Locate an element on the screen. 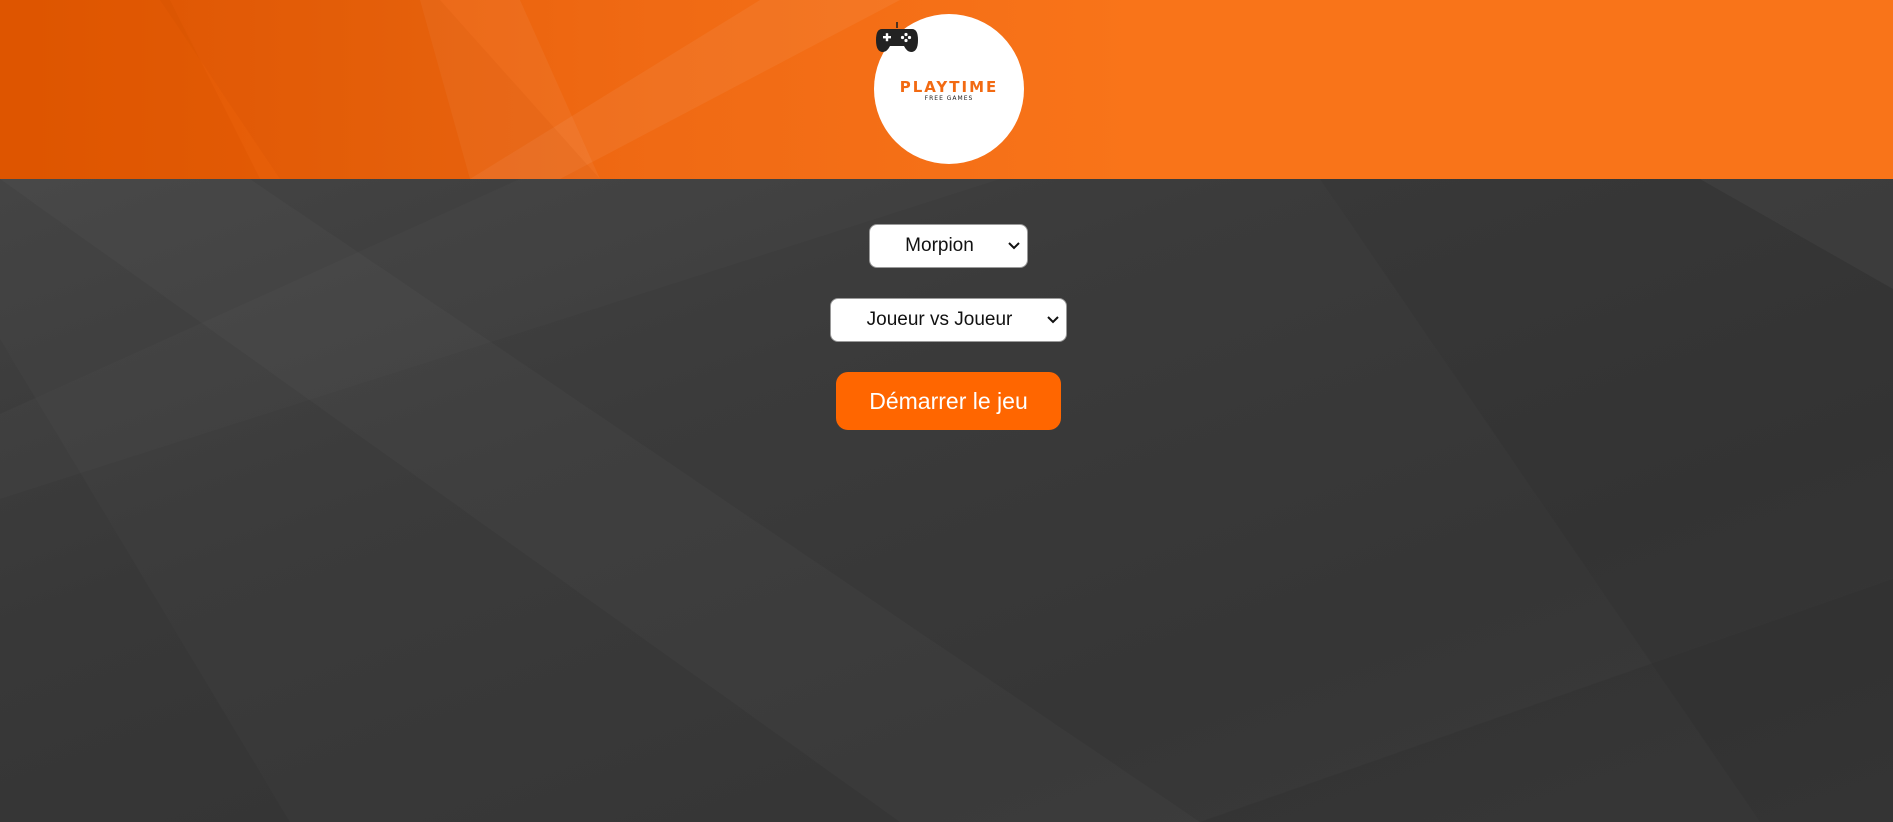 The image size is (1893, 822). game-select: Morpion is located at coordinates (948, 246).